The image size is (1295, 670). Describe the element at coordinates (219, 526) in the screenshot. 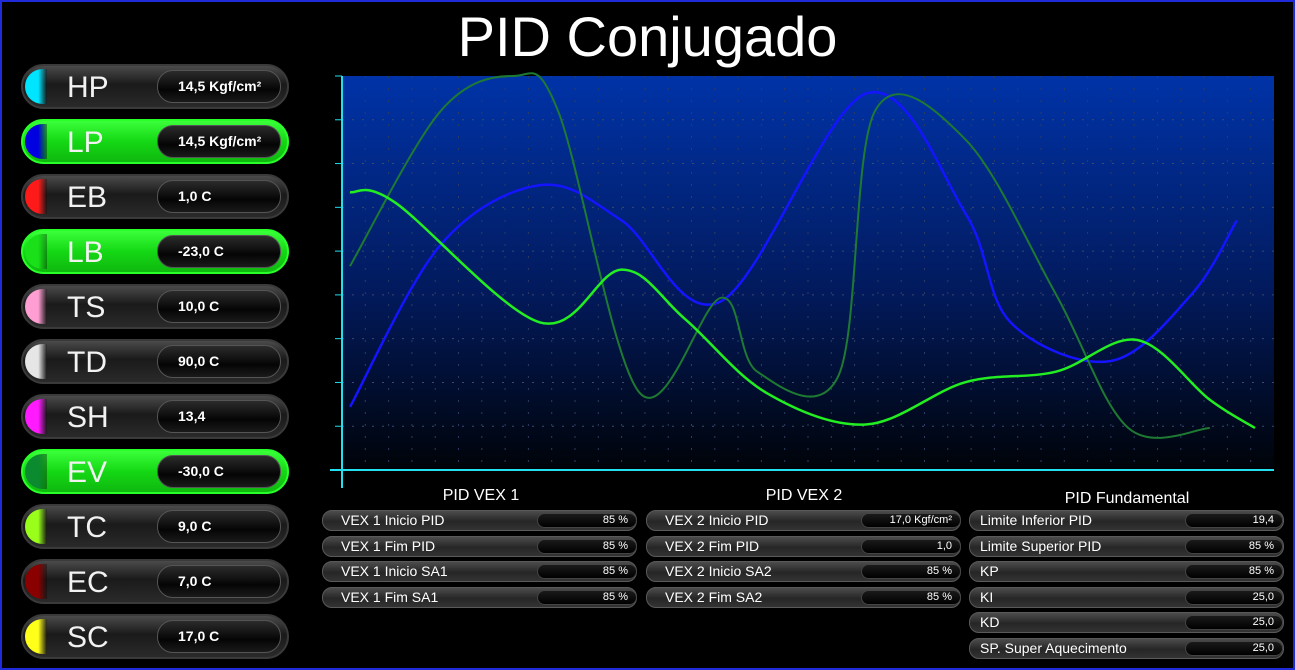

I see `sensor-value: 9,0 C` at that location.